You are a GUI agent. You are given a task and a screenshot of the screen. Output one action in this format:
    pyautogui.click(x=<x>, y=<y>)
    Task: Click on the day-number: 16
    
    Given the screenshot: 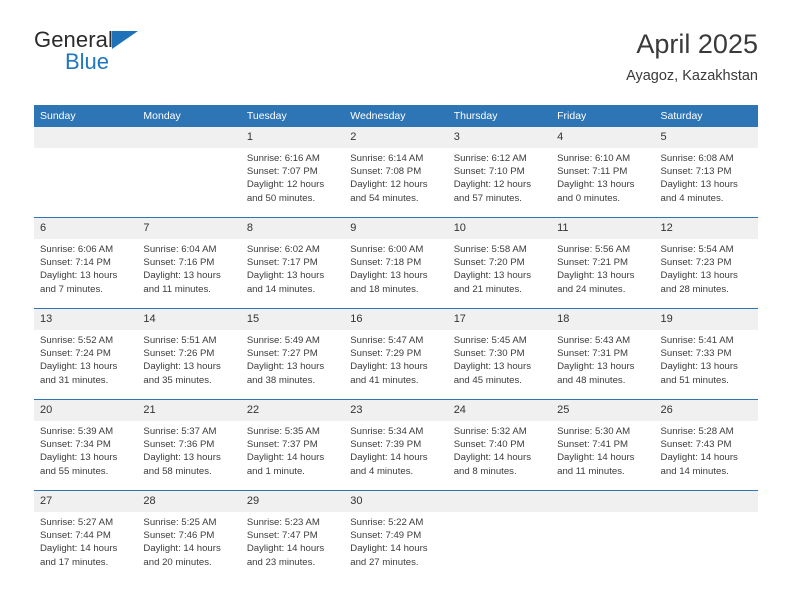 What is the action you would take?
    pyautogui.click(x=396, y=319)
    